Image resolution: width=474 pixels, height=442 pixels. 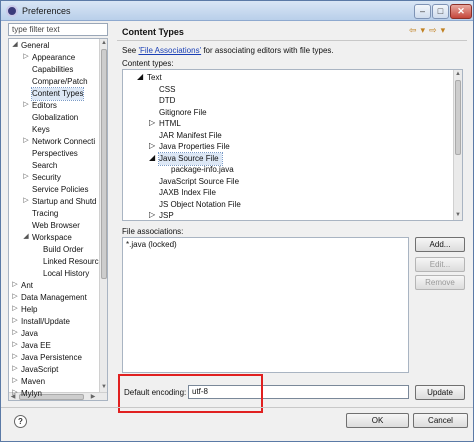 What do you see at coordinates (422, 11) in the screenshot?
I see `minimize-button: –` at bounding box center [422, 11].